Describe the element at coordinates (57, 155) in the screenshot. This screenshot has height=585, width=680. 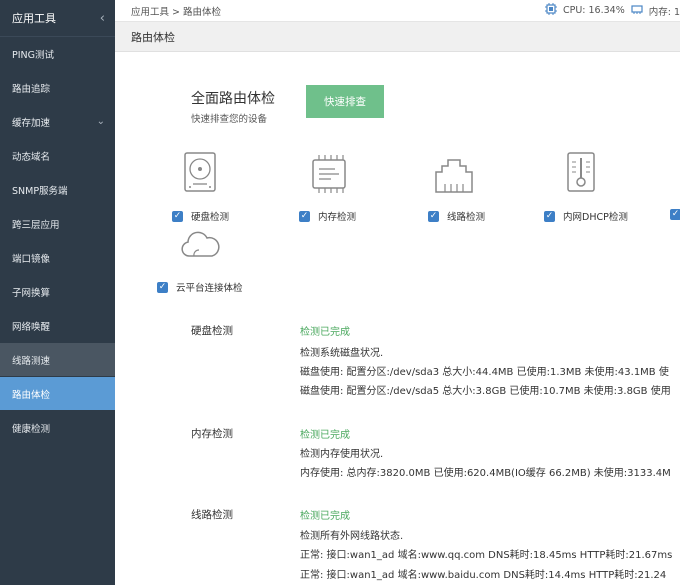
I see `sidebar-item-ddns: 动态域名` at that location.